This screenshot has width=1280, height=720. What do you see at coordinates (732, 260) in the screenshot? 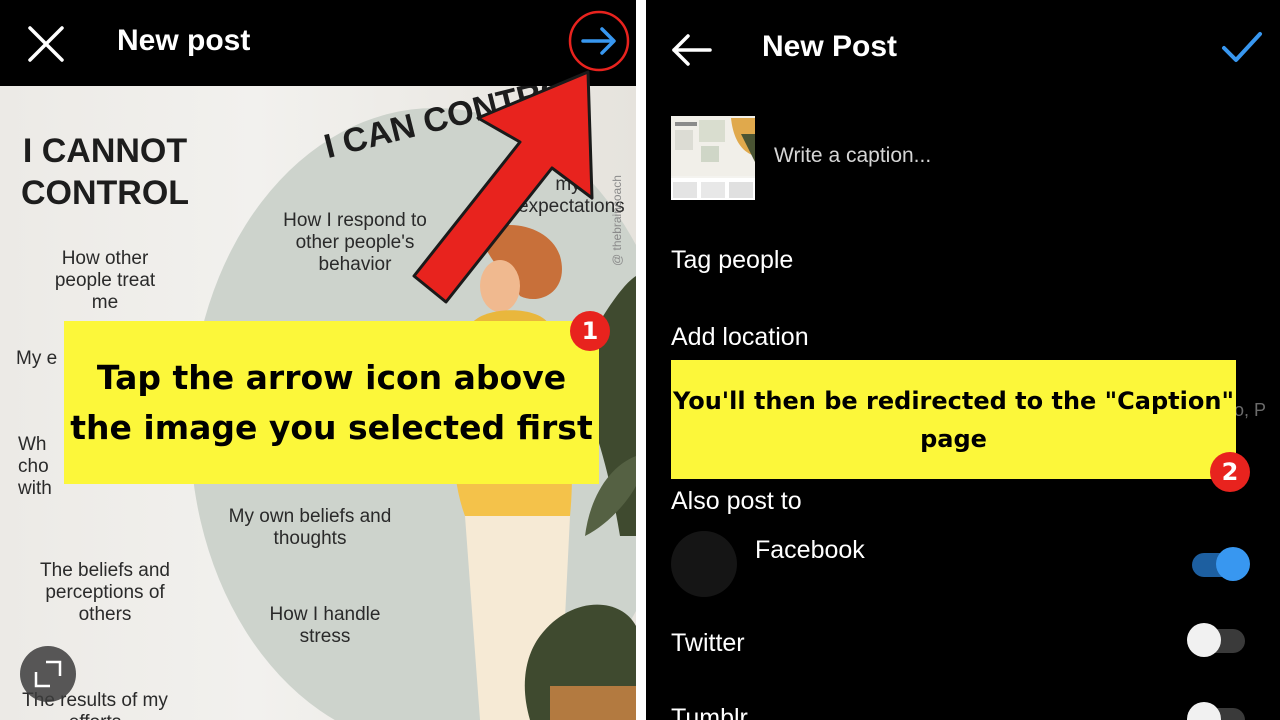
I see `tag-people-row: Tag people` at bounding box center [732, 260].